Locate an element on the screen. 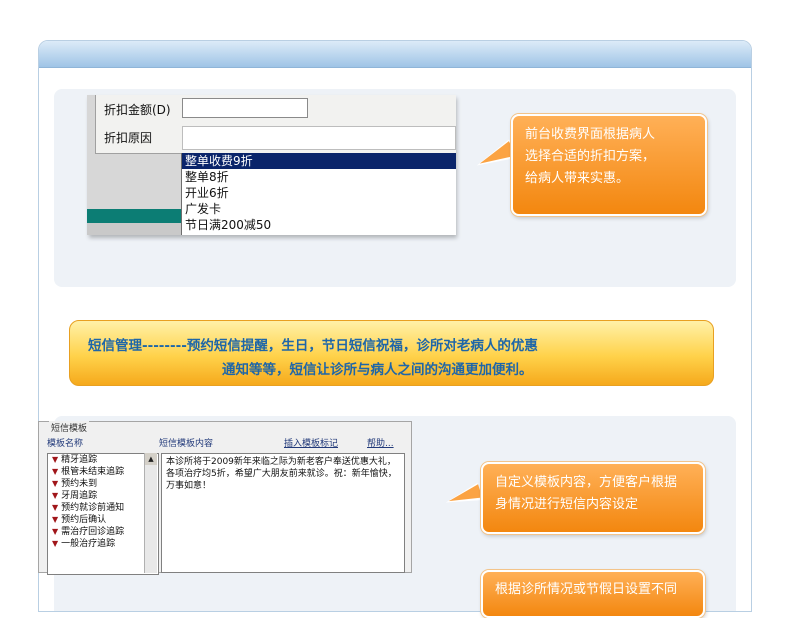 The width and height of the screenshot is (800, 618). banner-line-2: 通知等等，短信让诊所与病人之间的沟通更加便利。 is located at coordinates (377, 370).